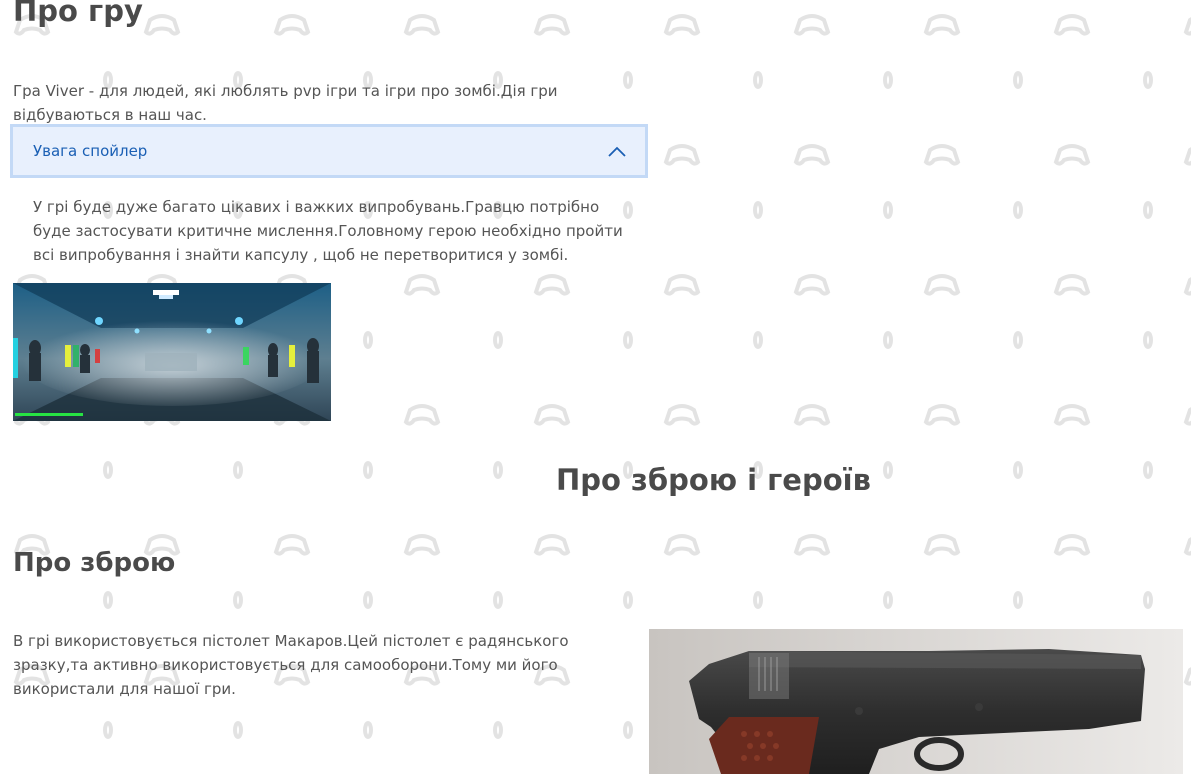 This screenshot has height=774, width=1191. I want to click on section-title-weapons: Про зброю, so click(94, 563).